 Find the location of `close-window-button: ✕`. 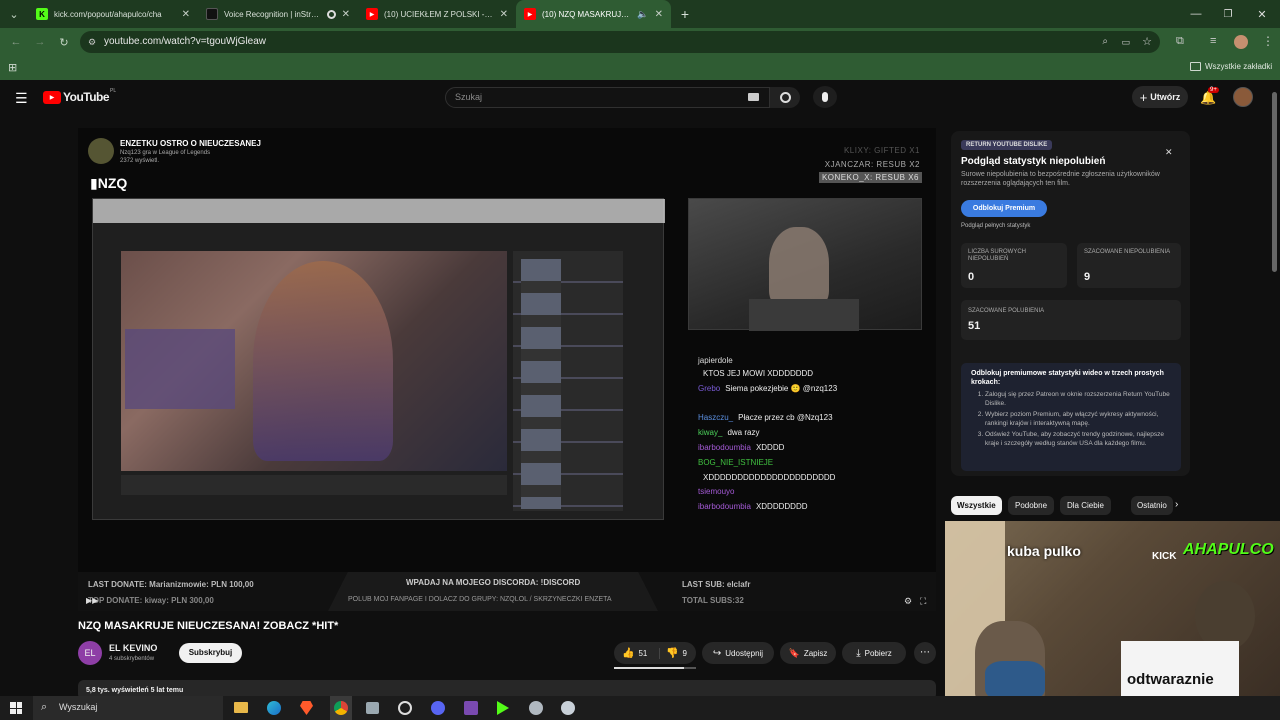

close-window-button: ✕ is located at coordinates (1262, 14).